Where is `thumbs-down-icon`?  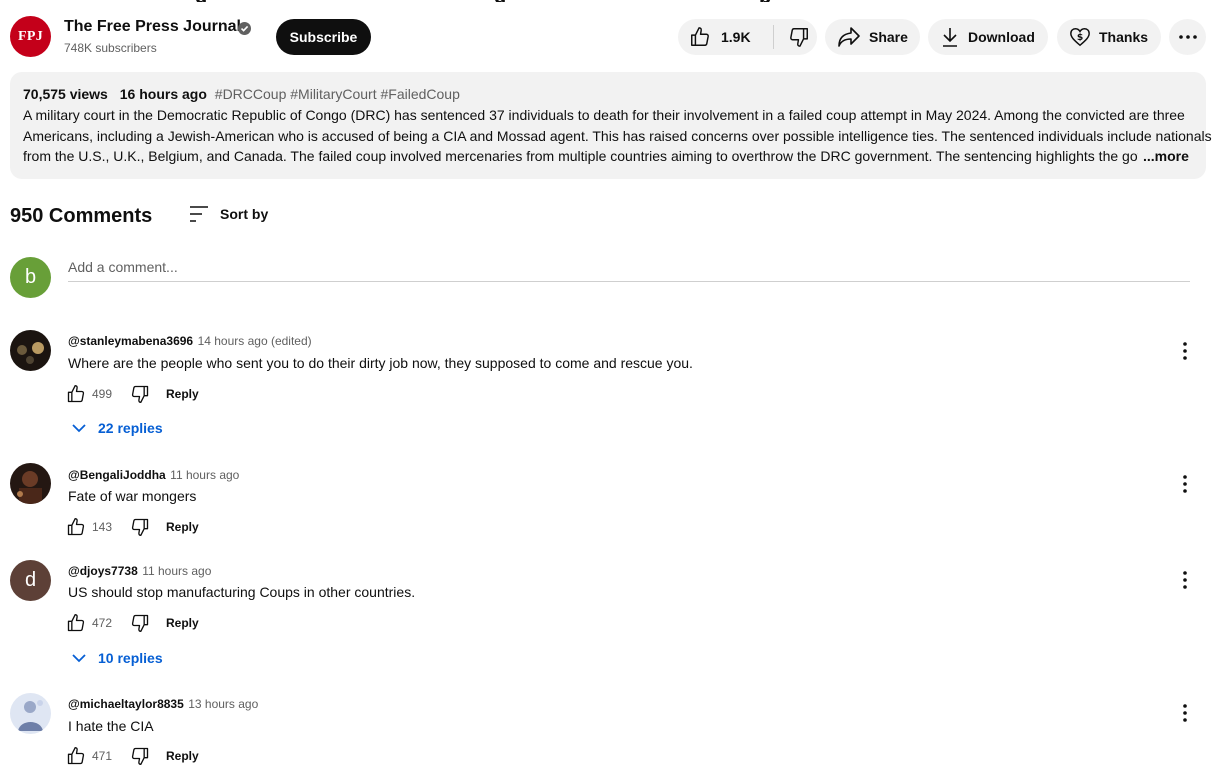
thumbs-down-icon is located at coordinates (799, 37).